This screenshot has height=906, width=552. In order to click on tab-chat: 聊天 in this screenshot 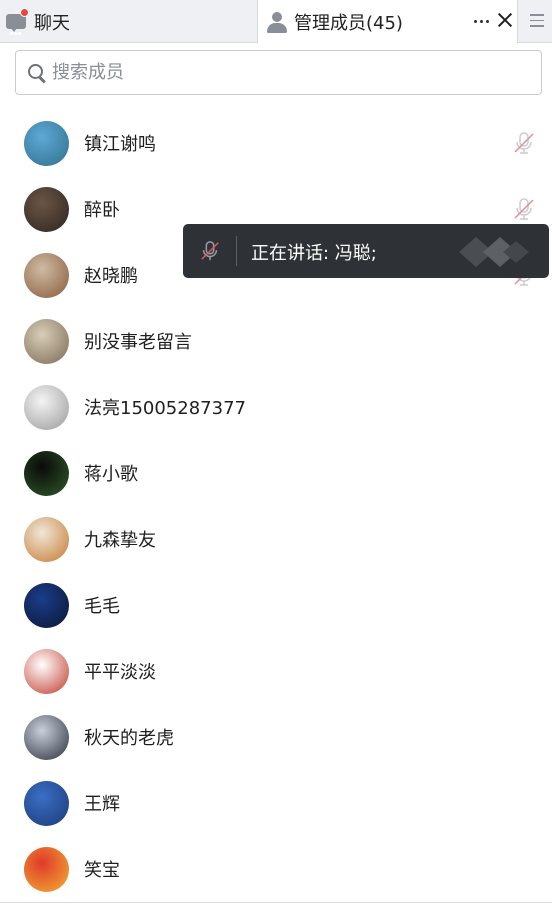, I will do `click(128, 21)`.